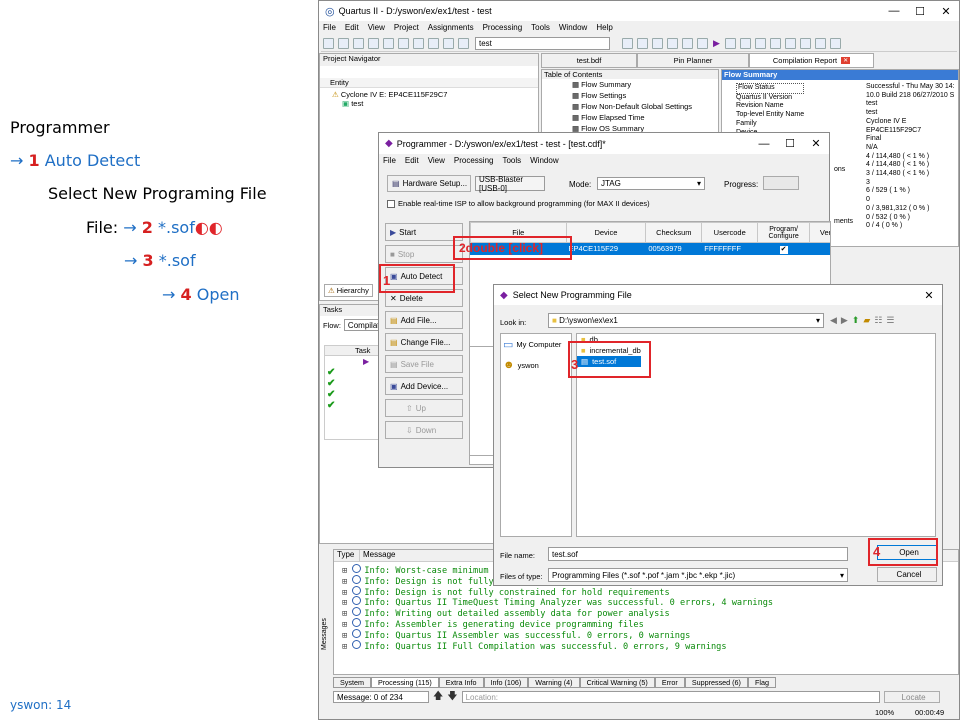 This screenshot has width=960, height=720. What do you see at coordinates (657, 43) in the screenshot?
I see `pin-icon` at bounding box center [657, 43].